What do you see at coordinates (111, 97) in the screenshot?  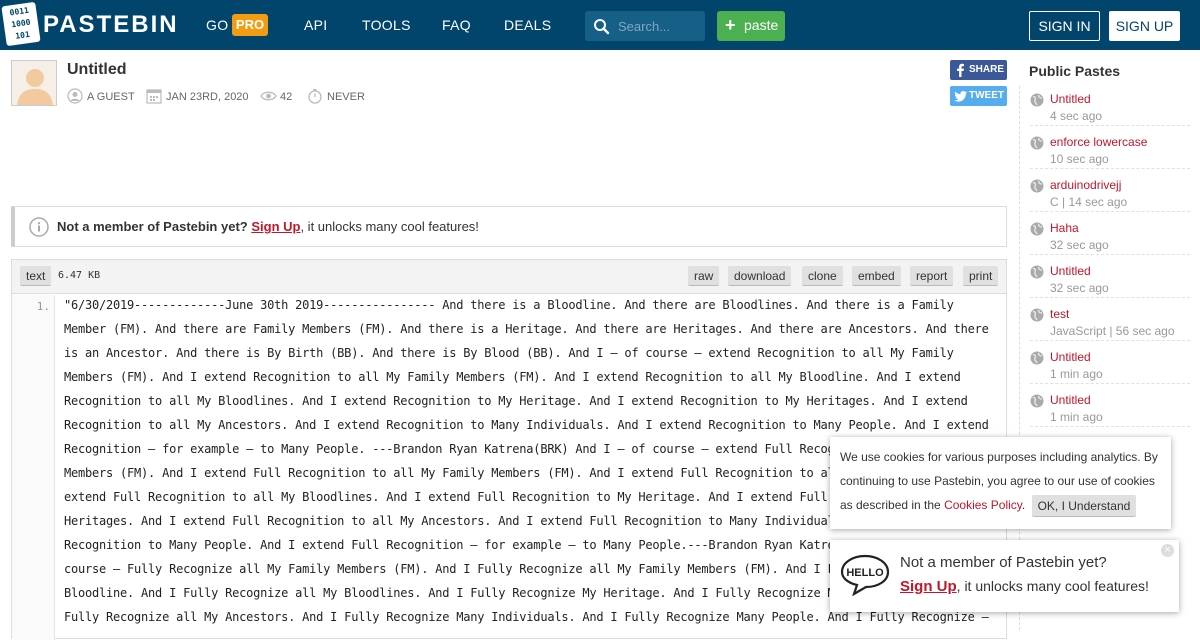 I see `paste-author-text: A GUEST` at bounding box center [111, 97].